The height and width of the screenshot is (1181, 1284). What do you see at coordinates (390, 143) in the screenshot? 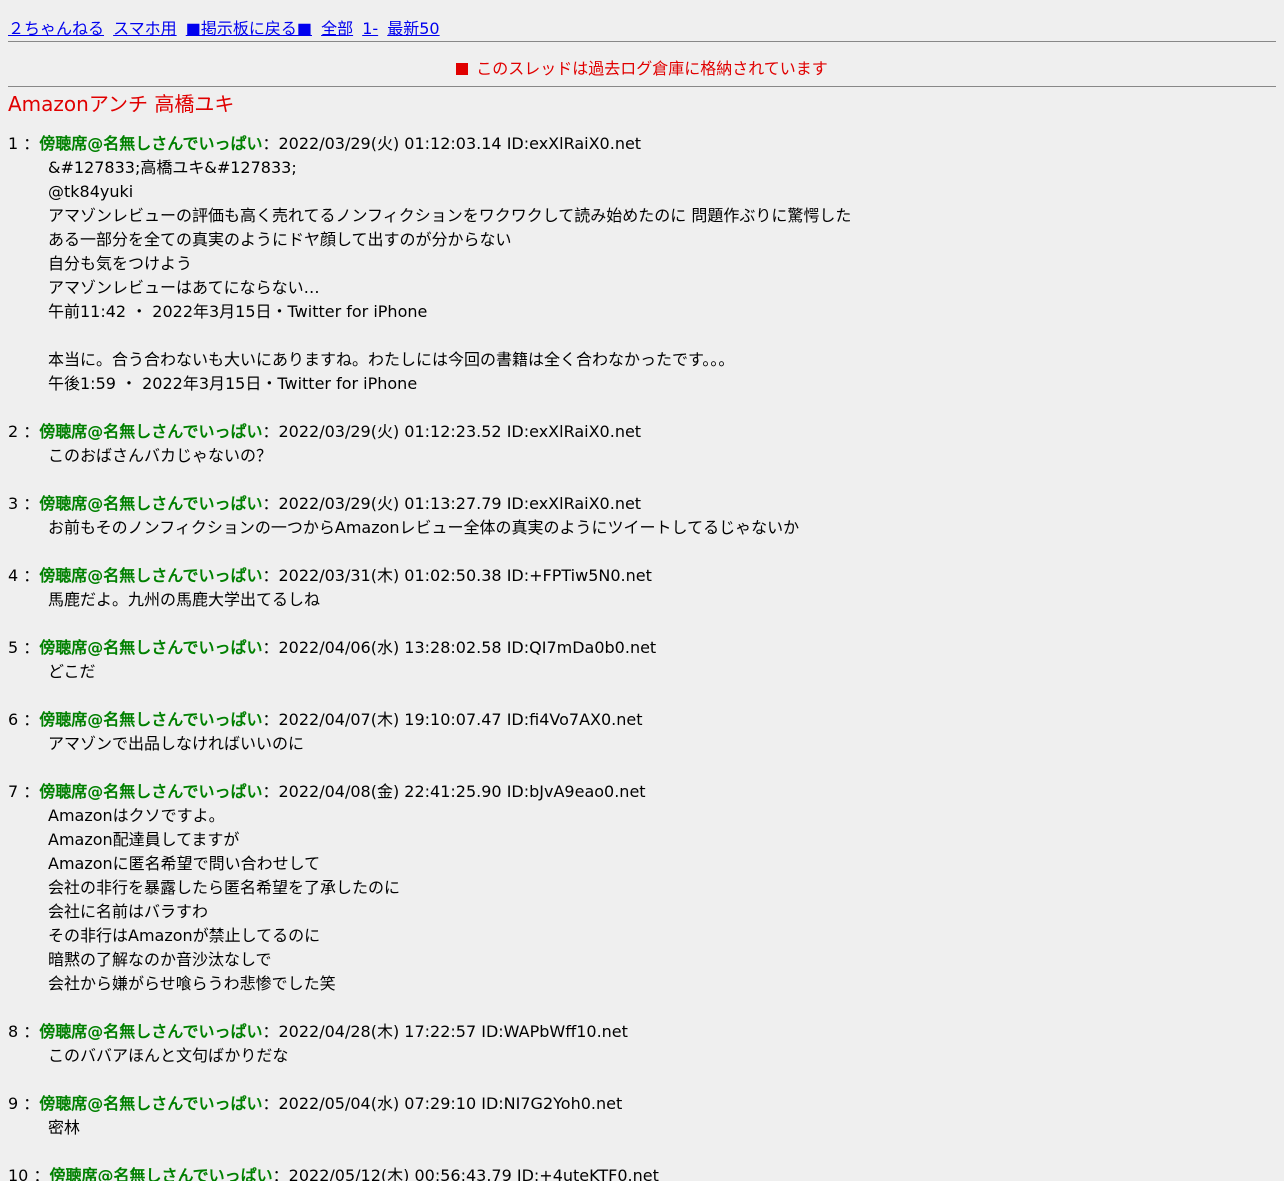
I see `post-date: 2022/03/29(火) 01:12:03.14` at bounding box center [390, 143].